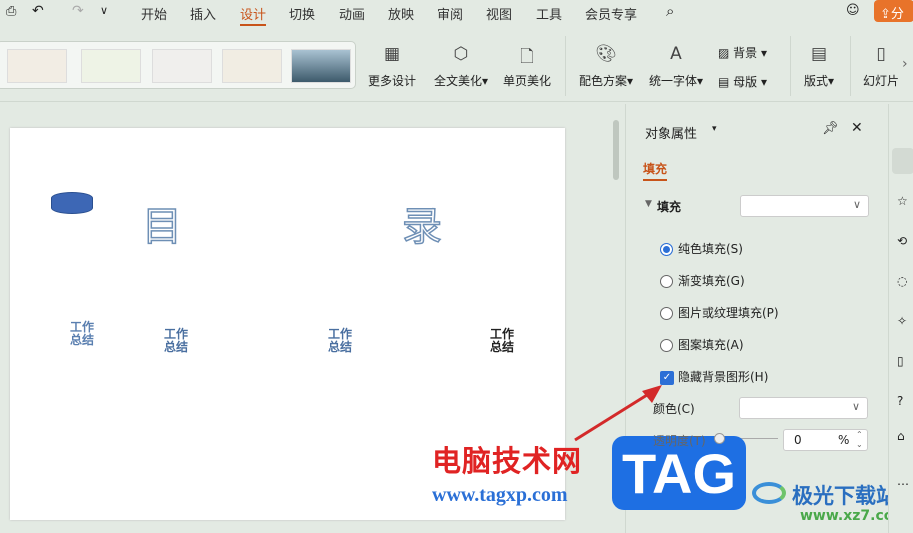 This screenshot has width=913, height=533. I want to click on help-icon: ?, so click(900, 401).